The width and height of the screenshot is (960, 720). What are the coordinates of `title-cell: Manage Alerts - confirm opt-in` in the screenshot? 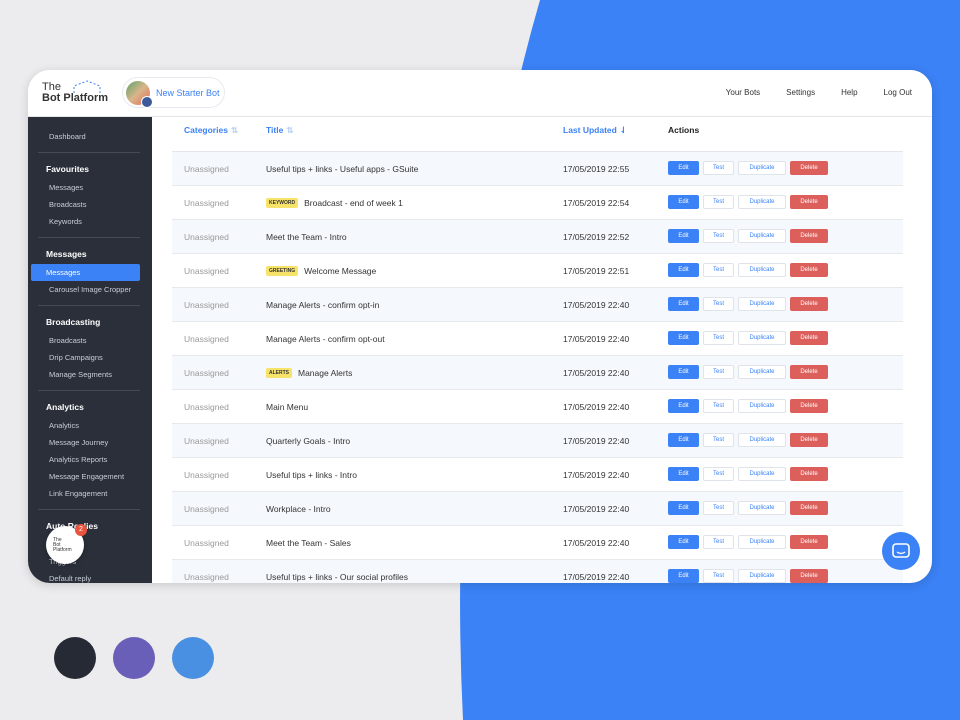 It's located at (322, 305).